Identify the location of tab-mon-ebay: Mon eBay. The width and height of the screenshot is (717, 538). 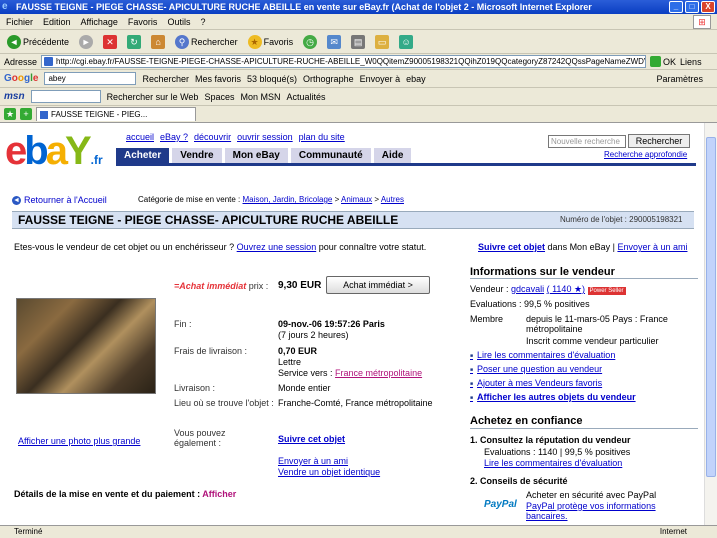
(256, 155).